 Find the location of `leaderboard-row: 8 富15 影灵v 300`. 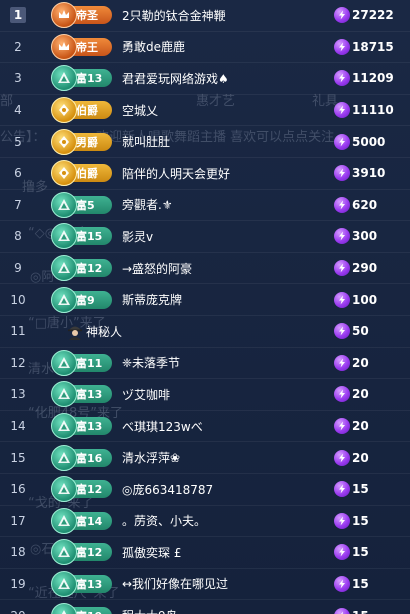

leaderboard-row: 8 富15 影灵v 300 is located at coordinates (205, 237).